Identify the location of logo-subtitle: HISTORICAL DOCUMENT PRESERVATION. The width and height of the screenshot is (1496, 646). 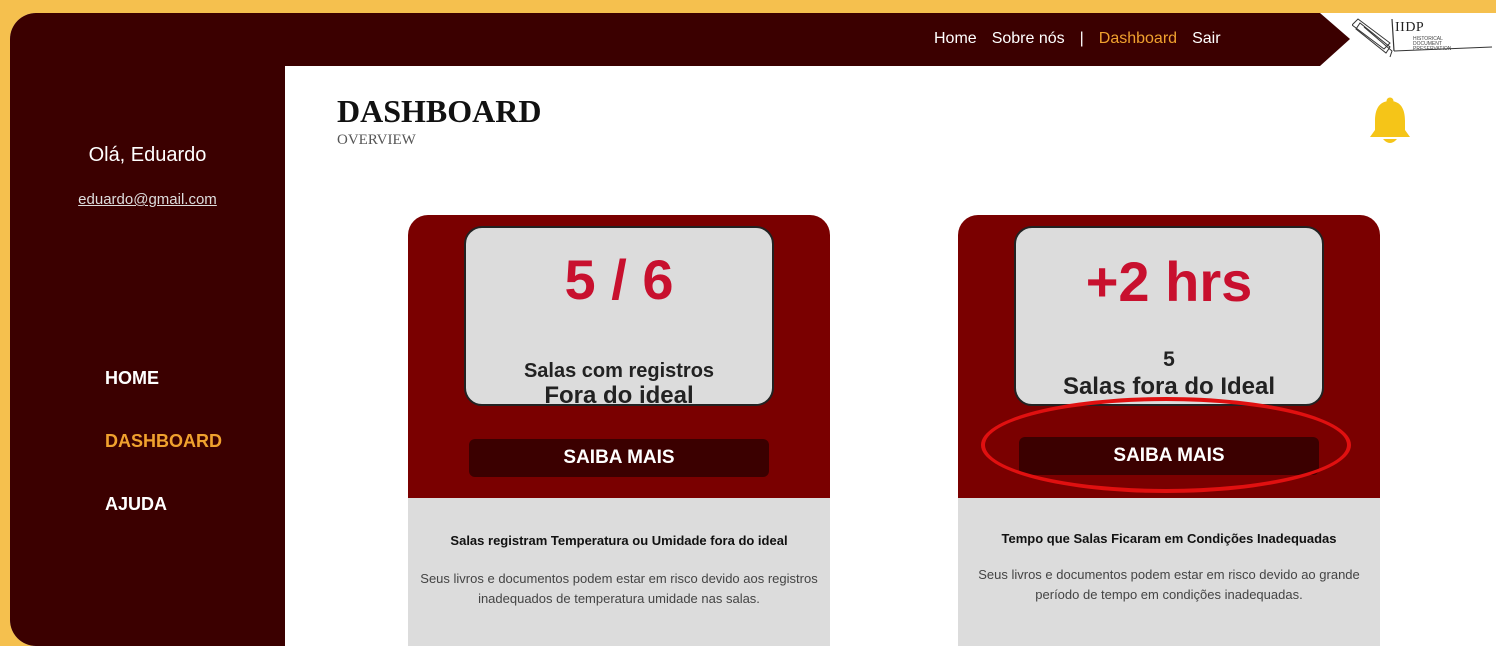
(1432, 44).